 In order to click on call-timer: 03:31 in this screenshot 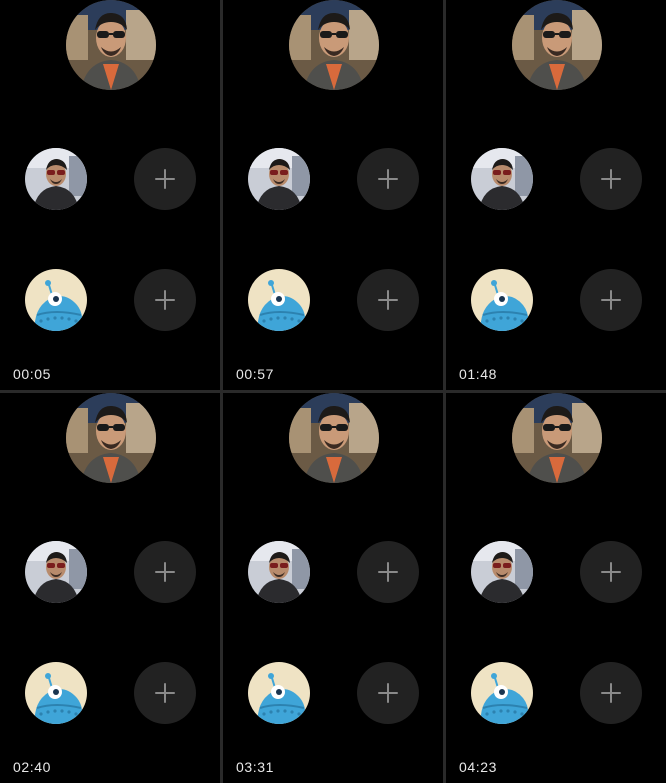, I will do `click(255, 767)`.